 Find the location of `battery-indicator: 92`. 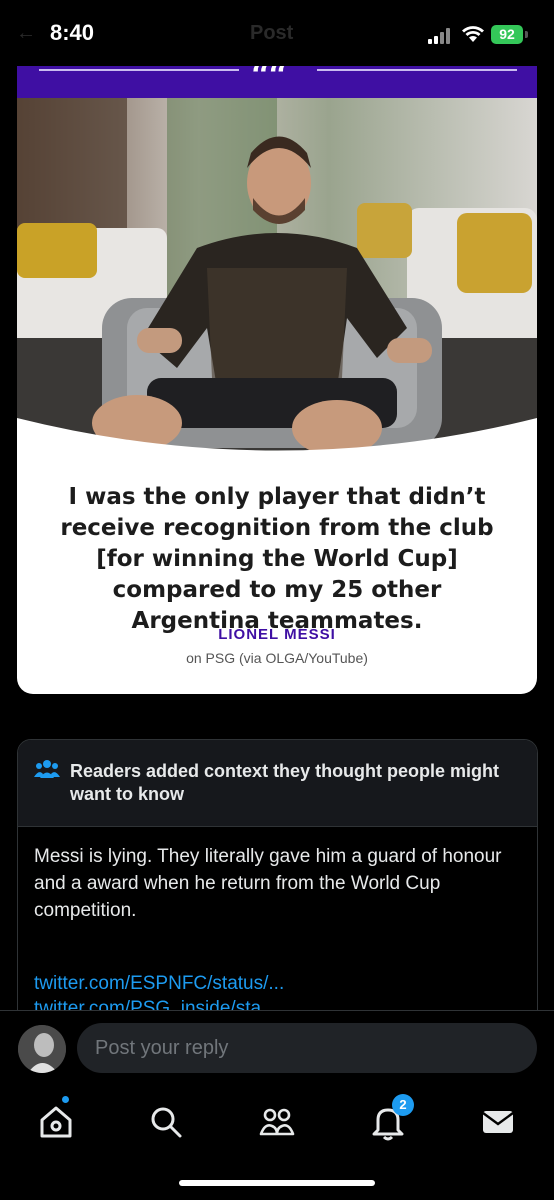

battery-indicator: 92 is located at coordinates (507, 34).